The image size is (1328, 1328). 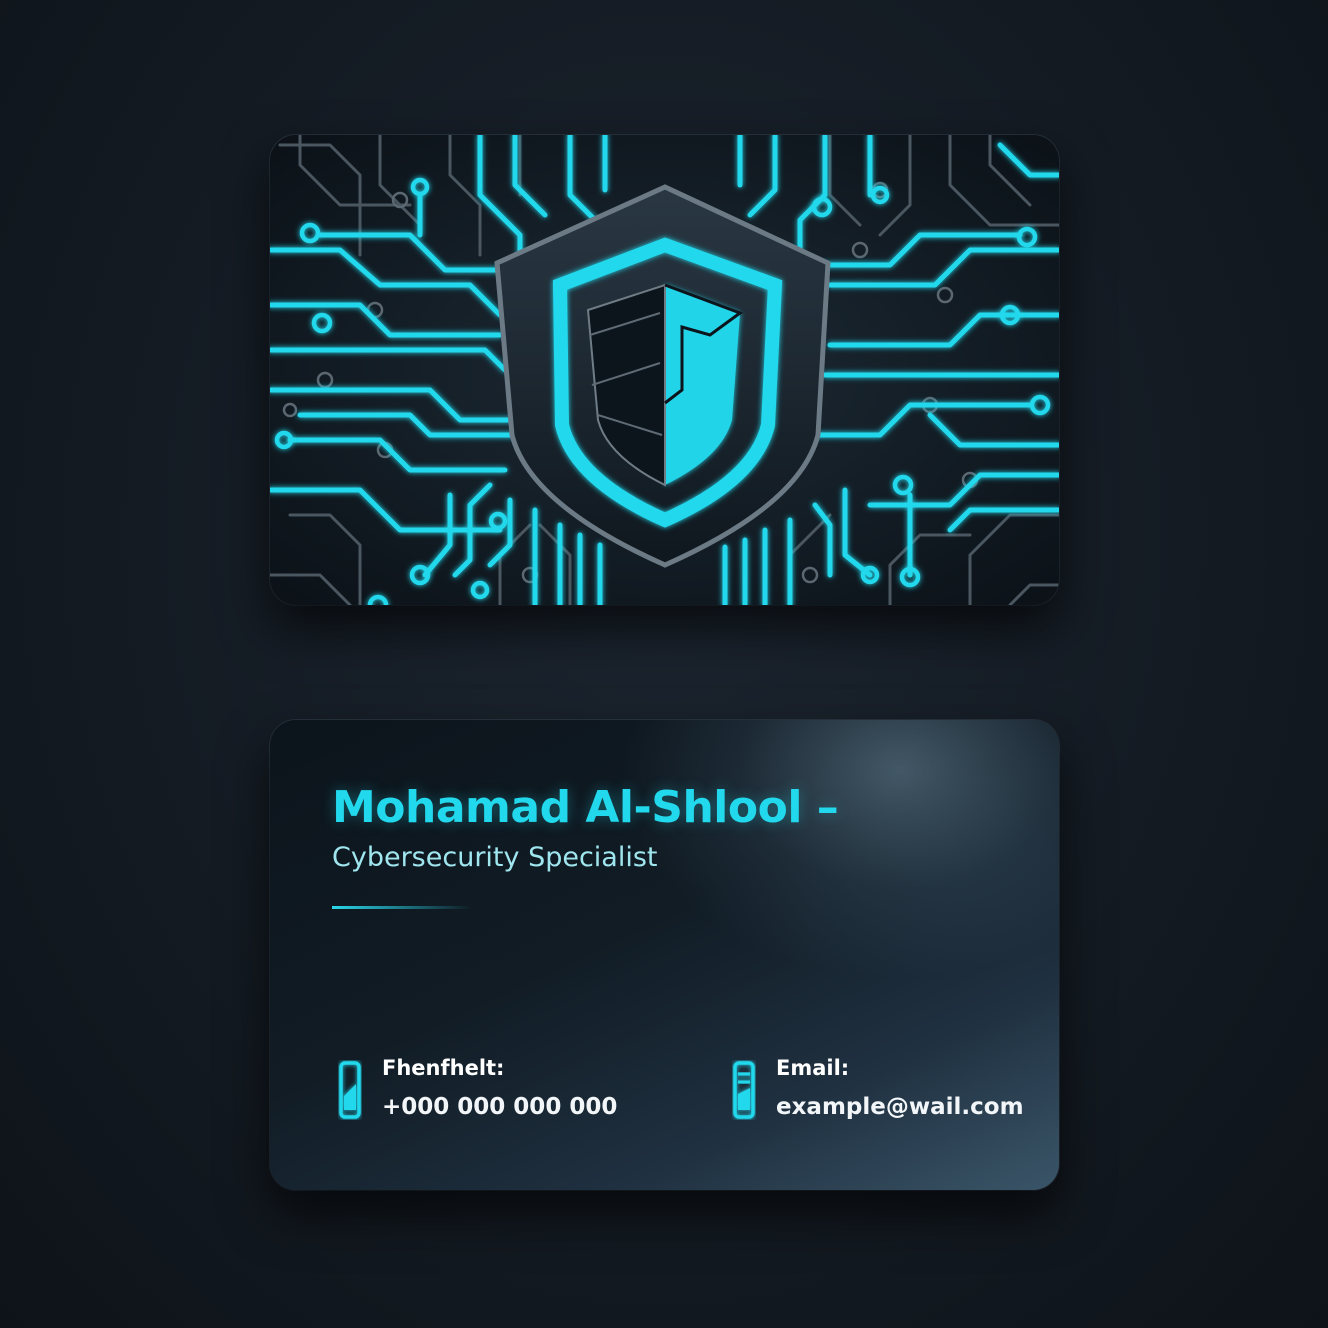 I want to click on accent-divider, so click(x=402, y=907).